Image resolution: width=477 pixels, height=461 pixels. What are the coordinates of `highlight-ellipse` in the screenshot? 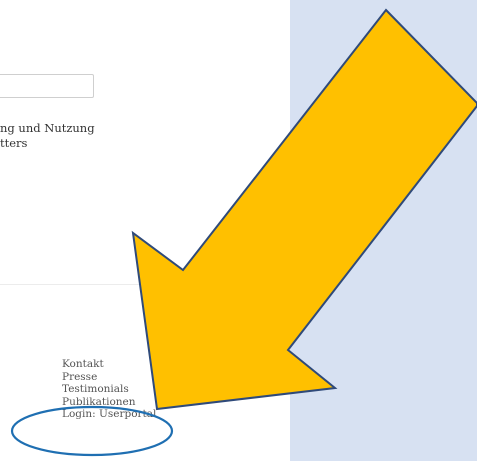 It's located at (92, 431).